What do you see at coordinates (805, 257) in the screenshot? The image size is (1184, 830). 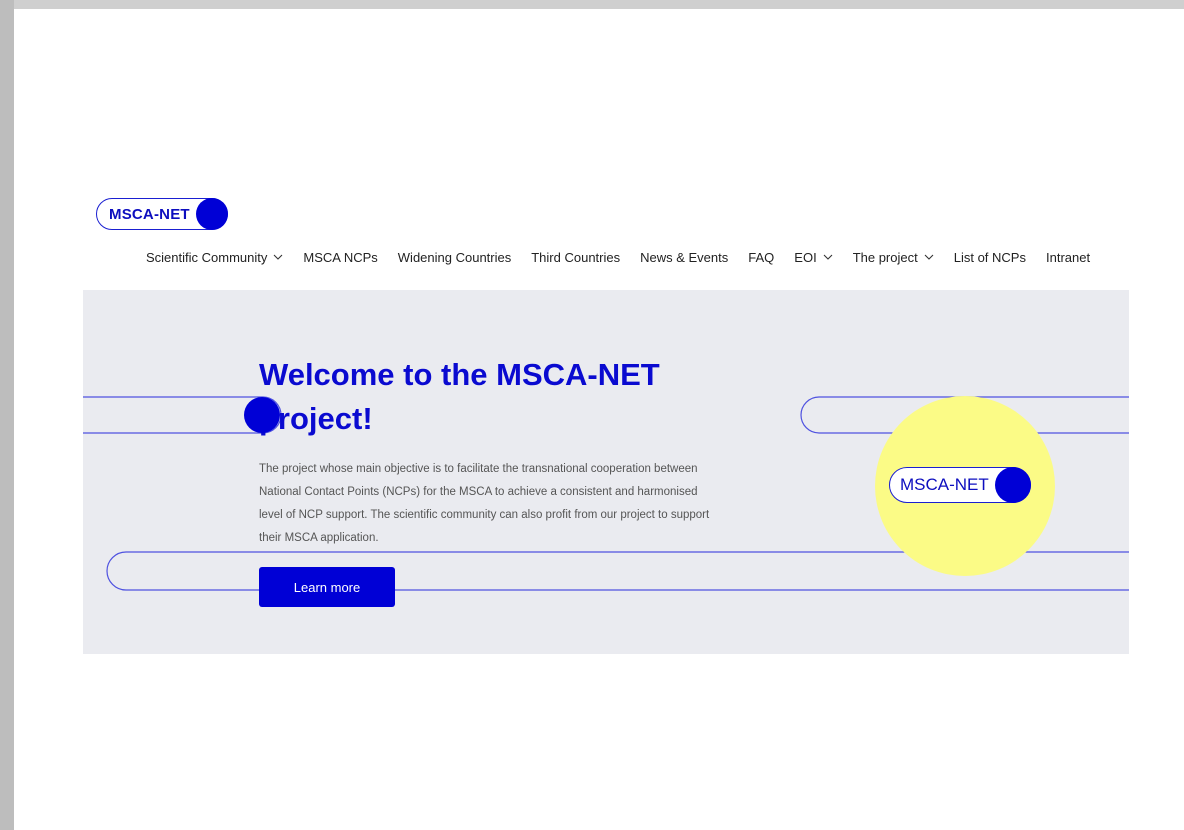 I see `nav-item-label: EOI` at bounding box center [805, 257].